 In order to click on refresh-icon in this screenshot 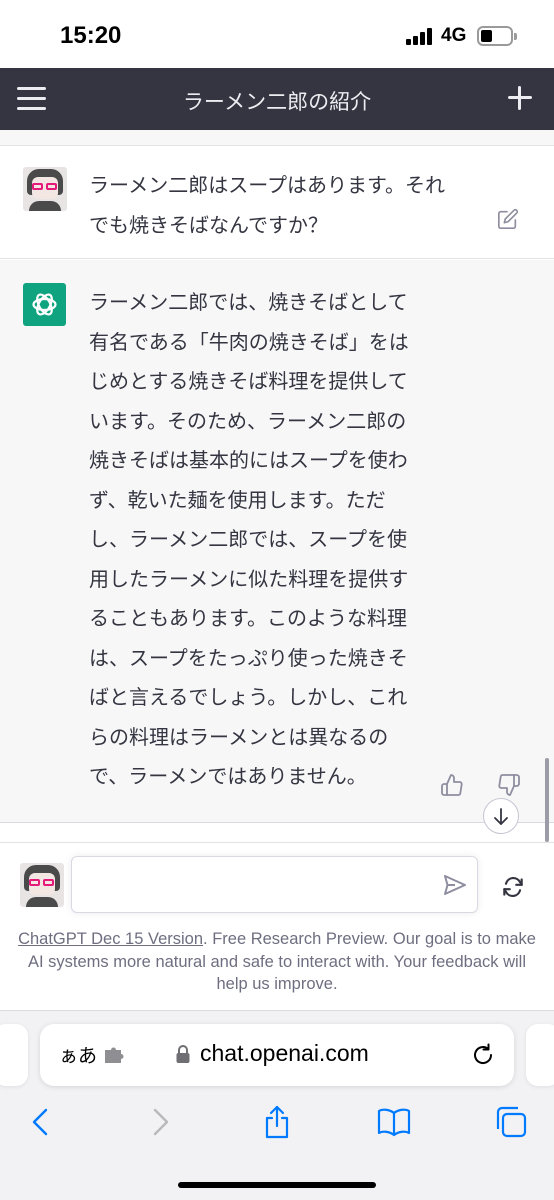, I will do `click(513, 887)`.